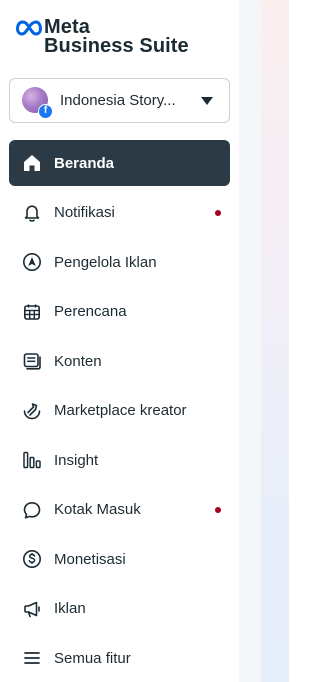  I want to click on main-content-area, so click(275, 341).